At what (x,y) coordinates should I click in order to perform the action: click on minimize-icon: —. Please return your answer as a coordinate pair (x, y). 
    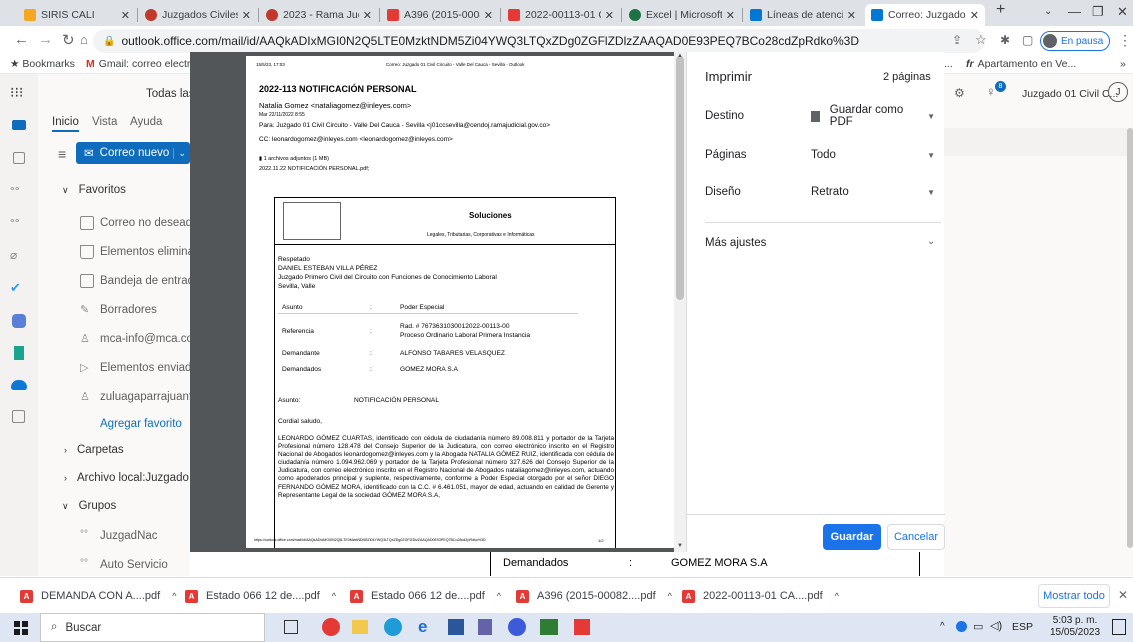
    Looking at the image, I should click on (1074, 11).